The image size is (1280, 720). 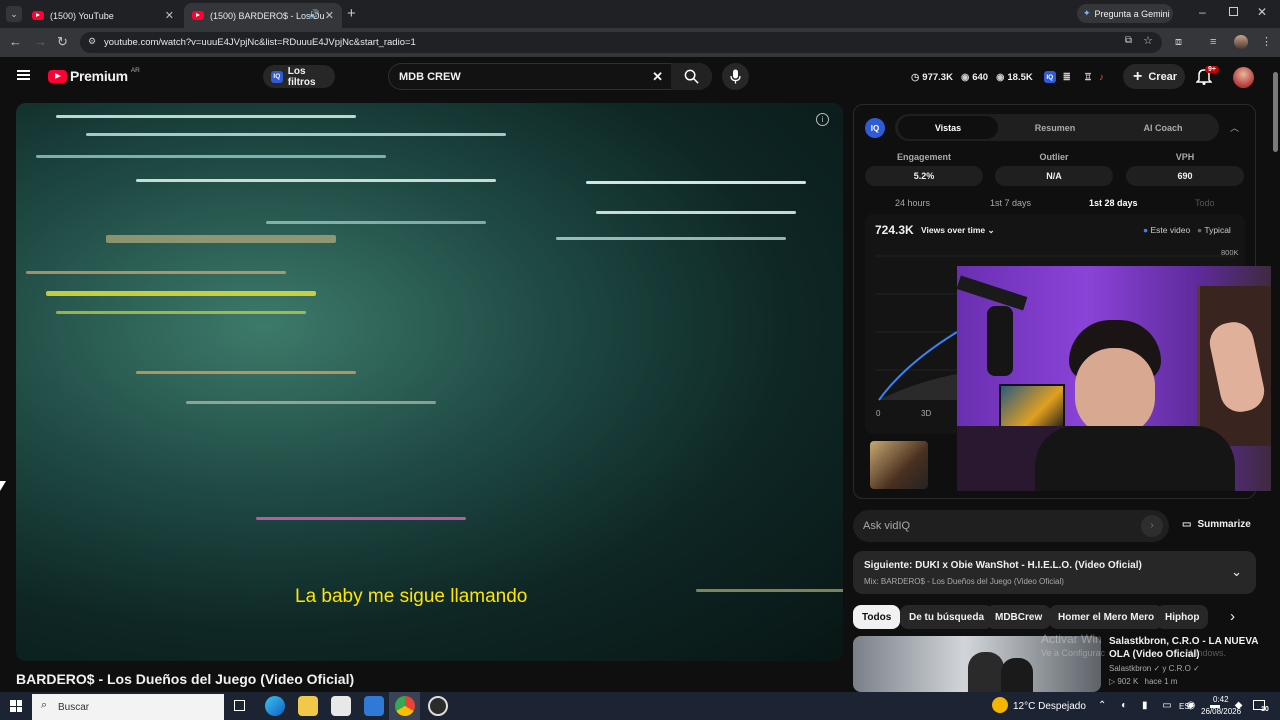 I want to click on tab-vistas: Vistas, so click(x=948, y=127).